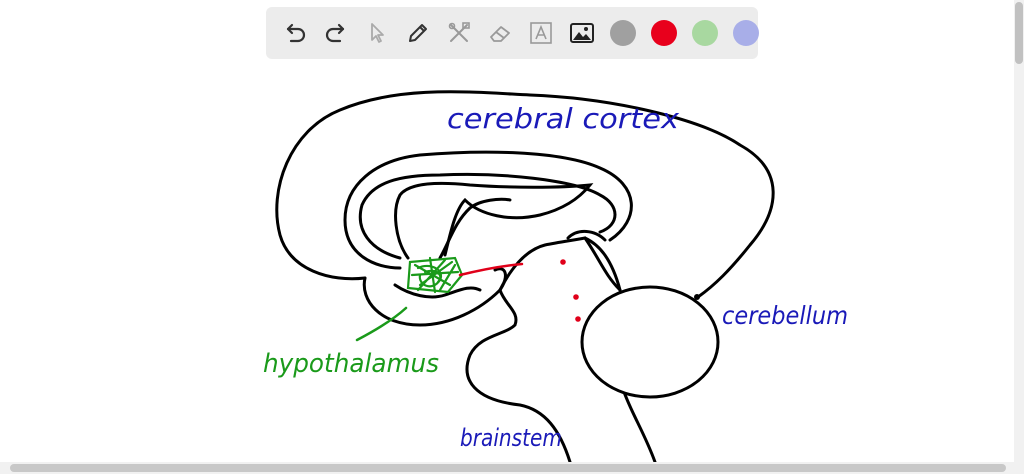 The height and width of the screenshot is (474, 1024). What do you see at coordinates (785, 315) in the screenshot?
I see `label-cerebellum: cerebellum` at bounding box center [785, 315].